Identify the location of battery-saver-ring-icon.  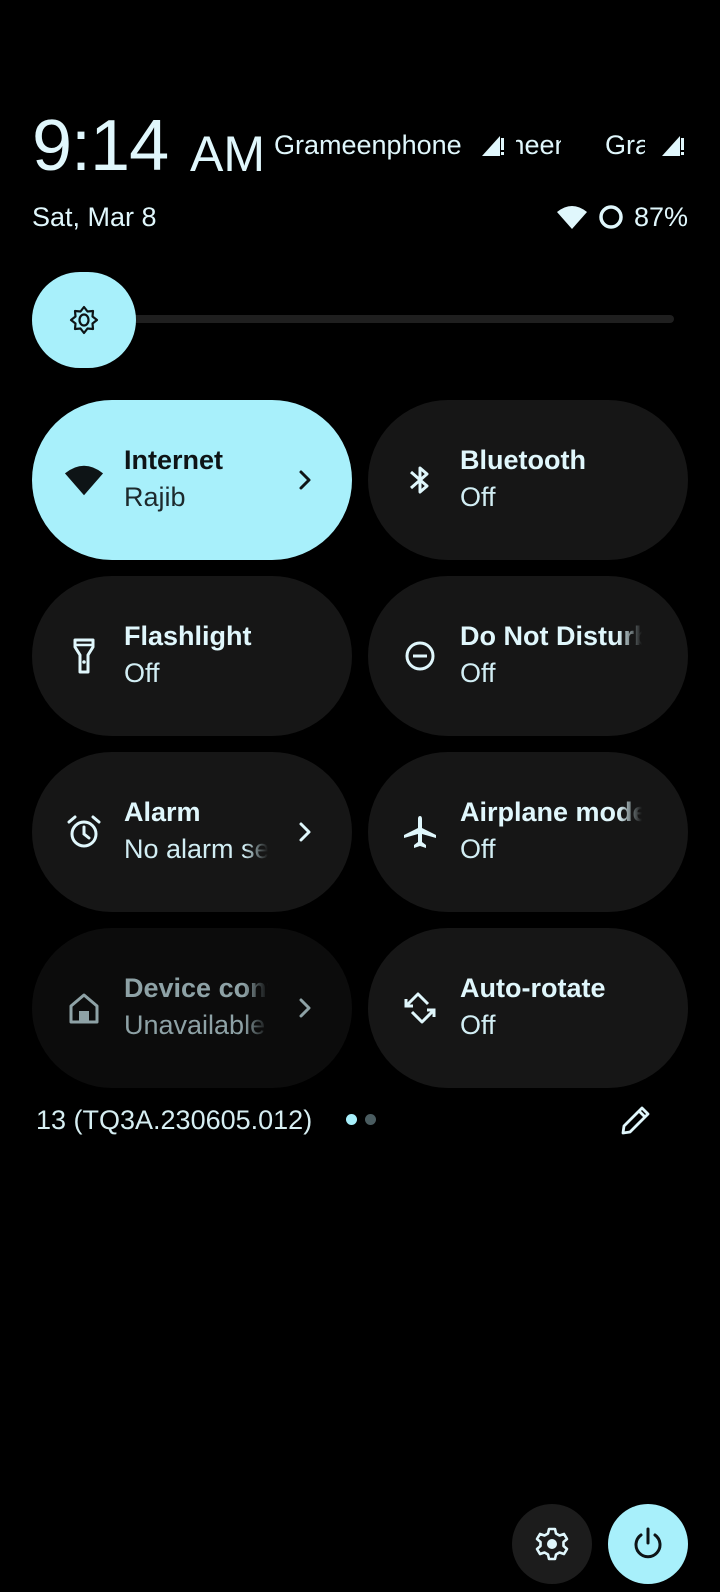
(611, 217).